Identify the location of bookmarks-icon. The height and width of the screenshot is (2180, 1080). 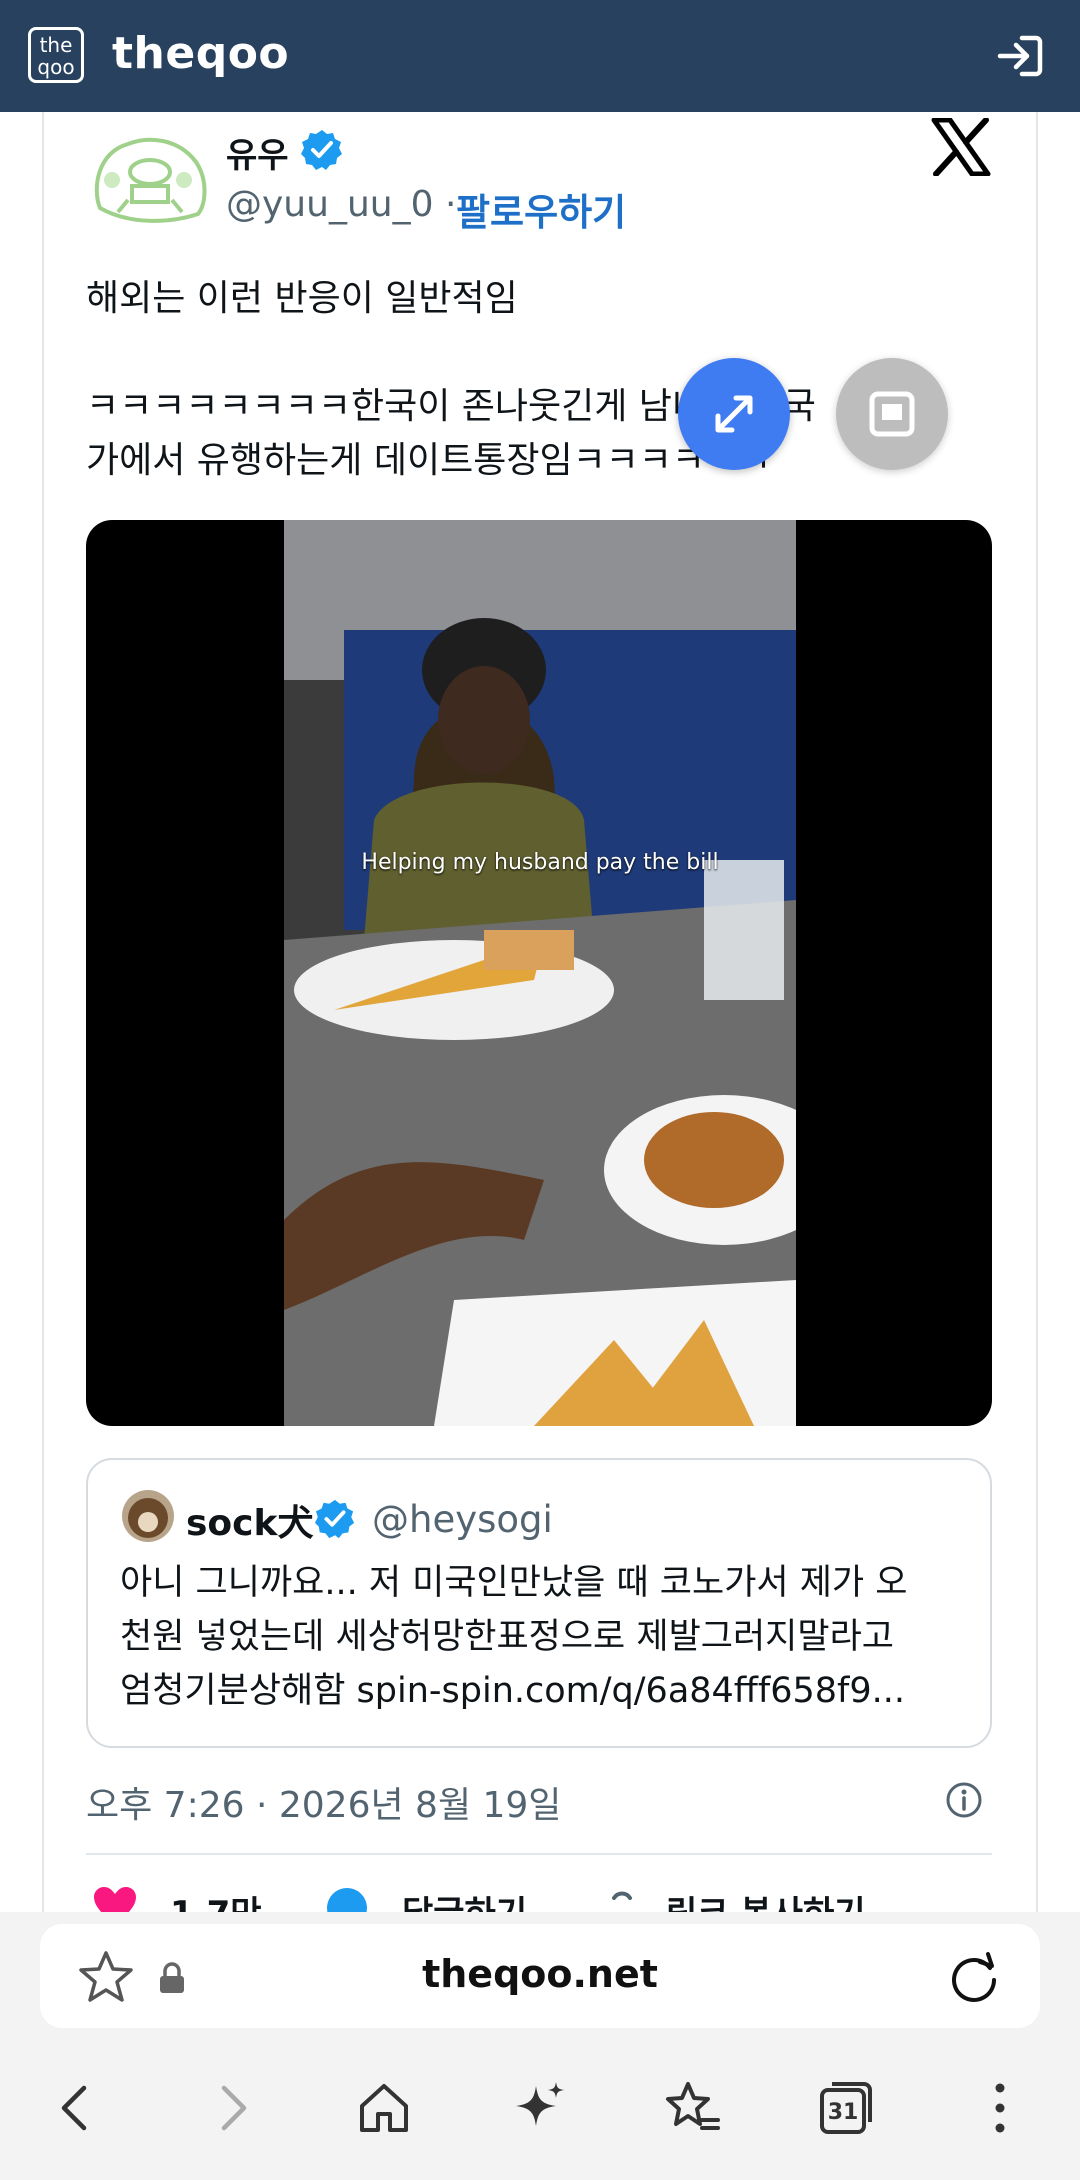
(692, 2108).